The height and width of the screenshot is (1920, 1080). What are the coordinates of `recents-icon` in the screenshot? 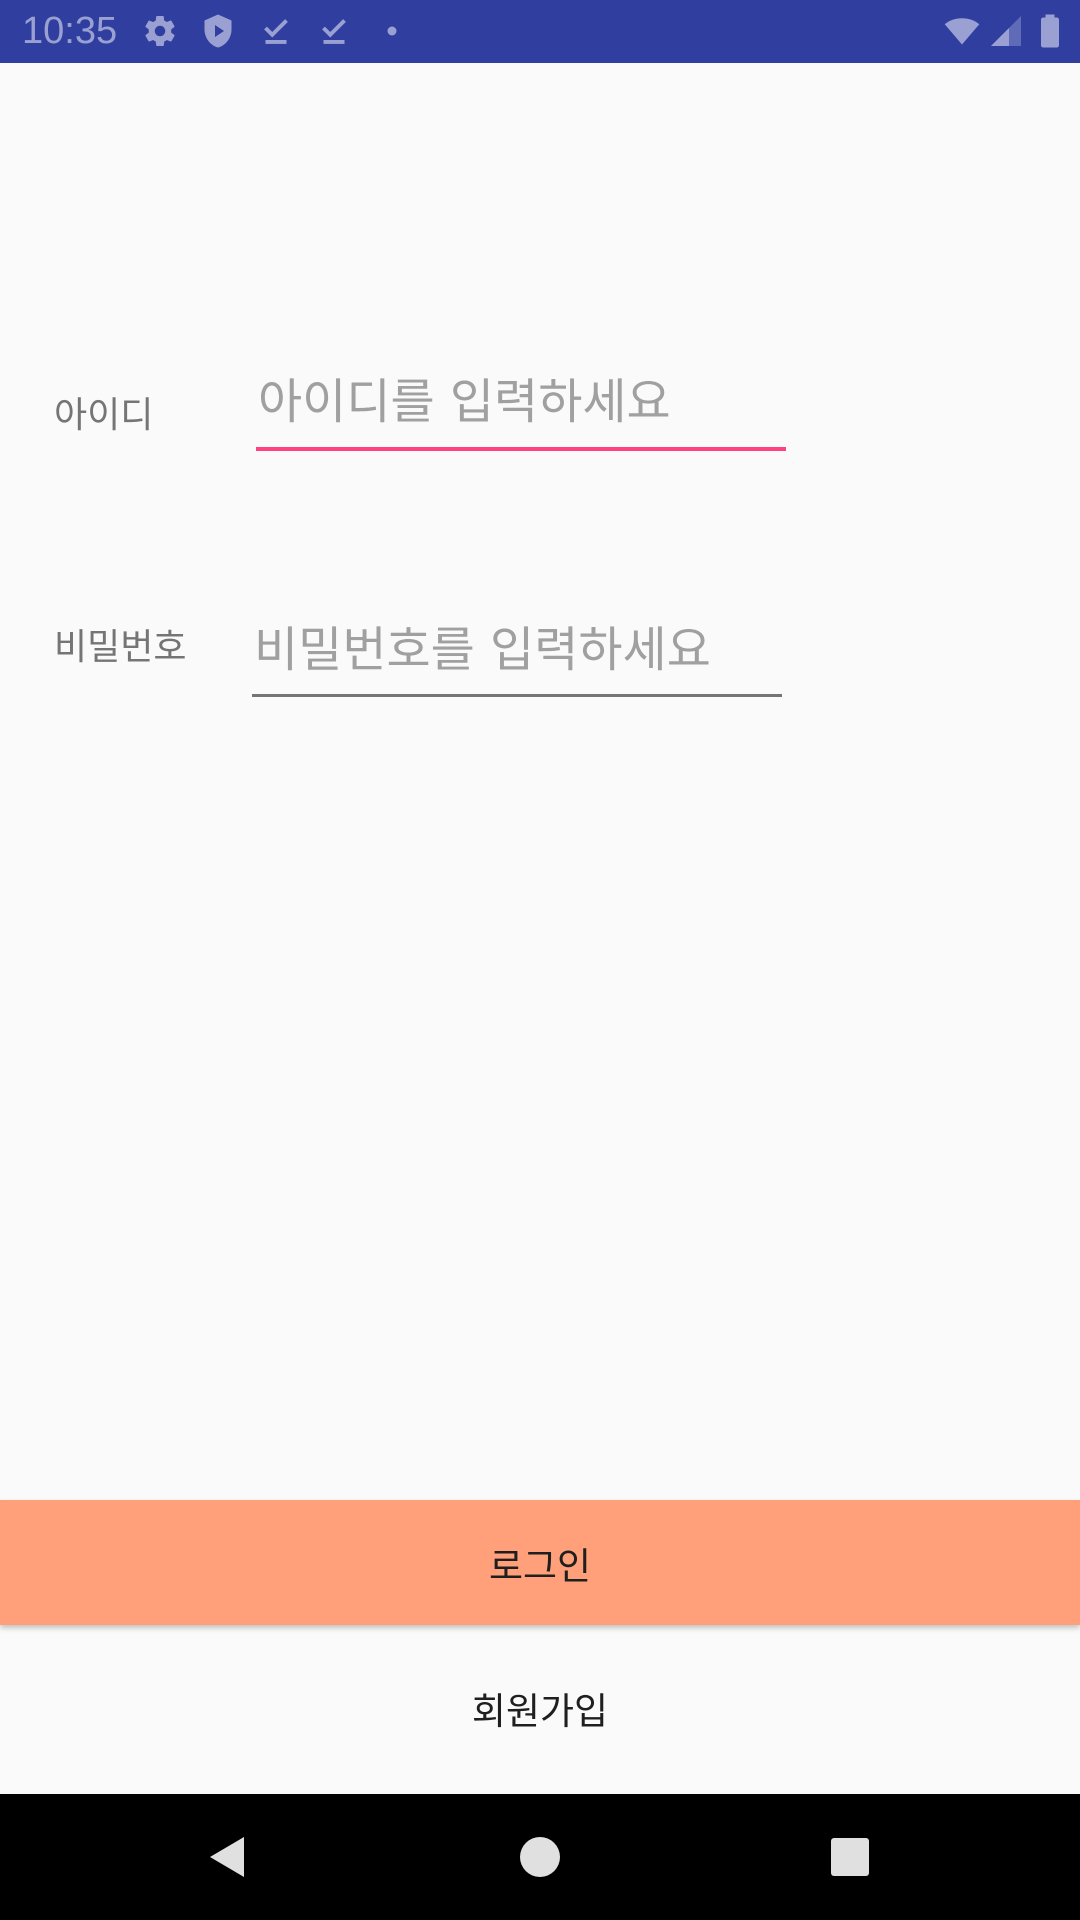 It's located at (850, 1857).